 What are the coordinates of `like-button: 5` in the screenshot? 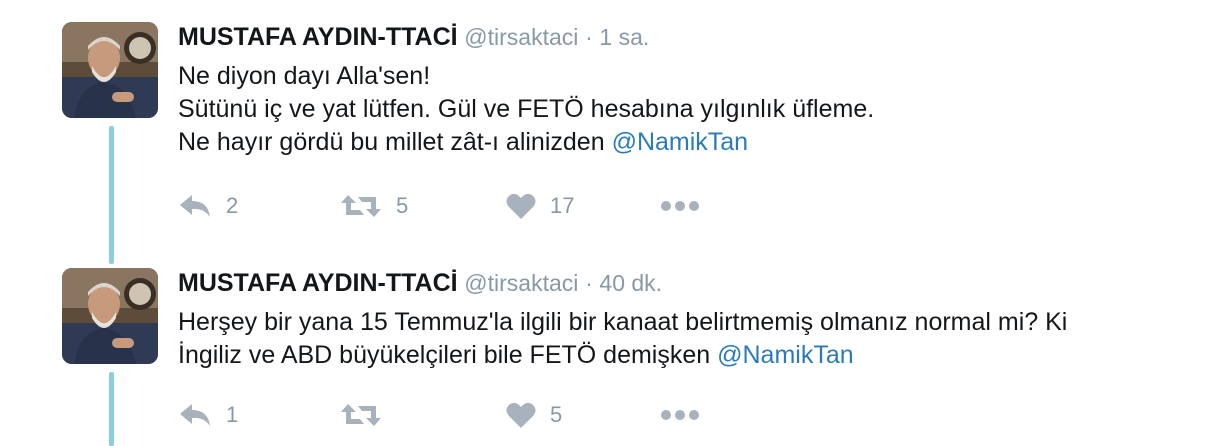 It's located at (534, 415).